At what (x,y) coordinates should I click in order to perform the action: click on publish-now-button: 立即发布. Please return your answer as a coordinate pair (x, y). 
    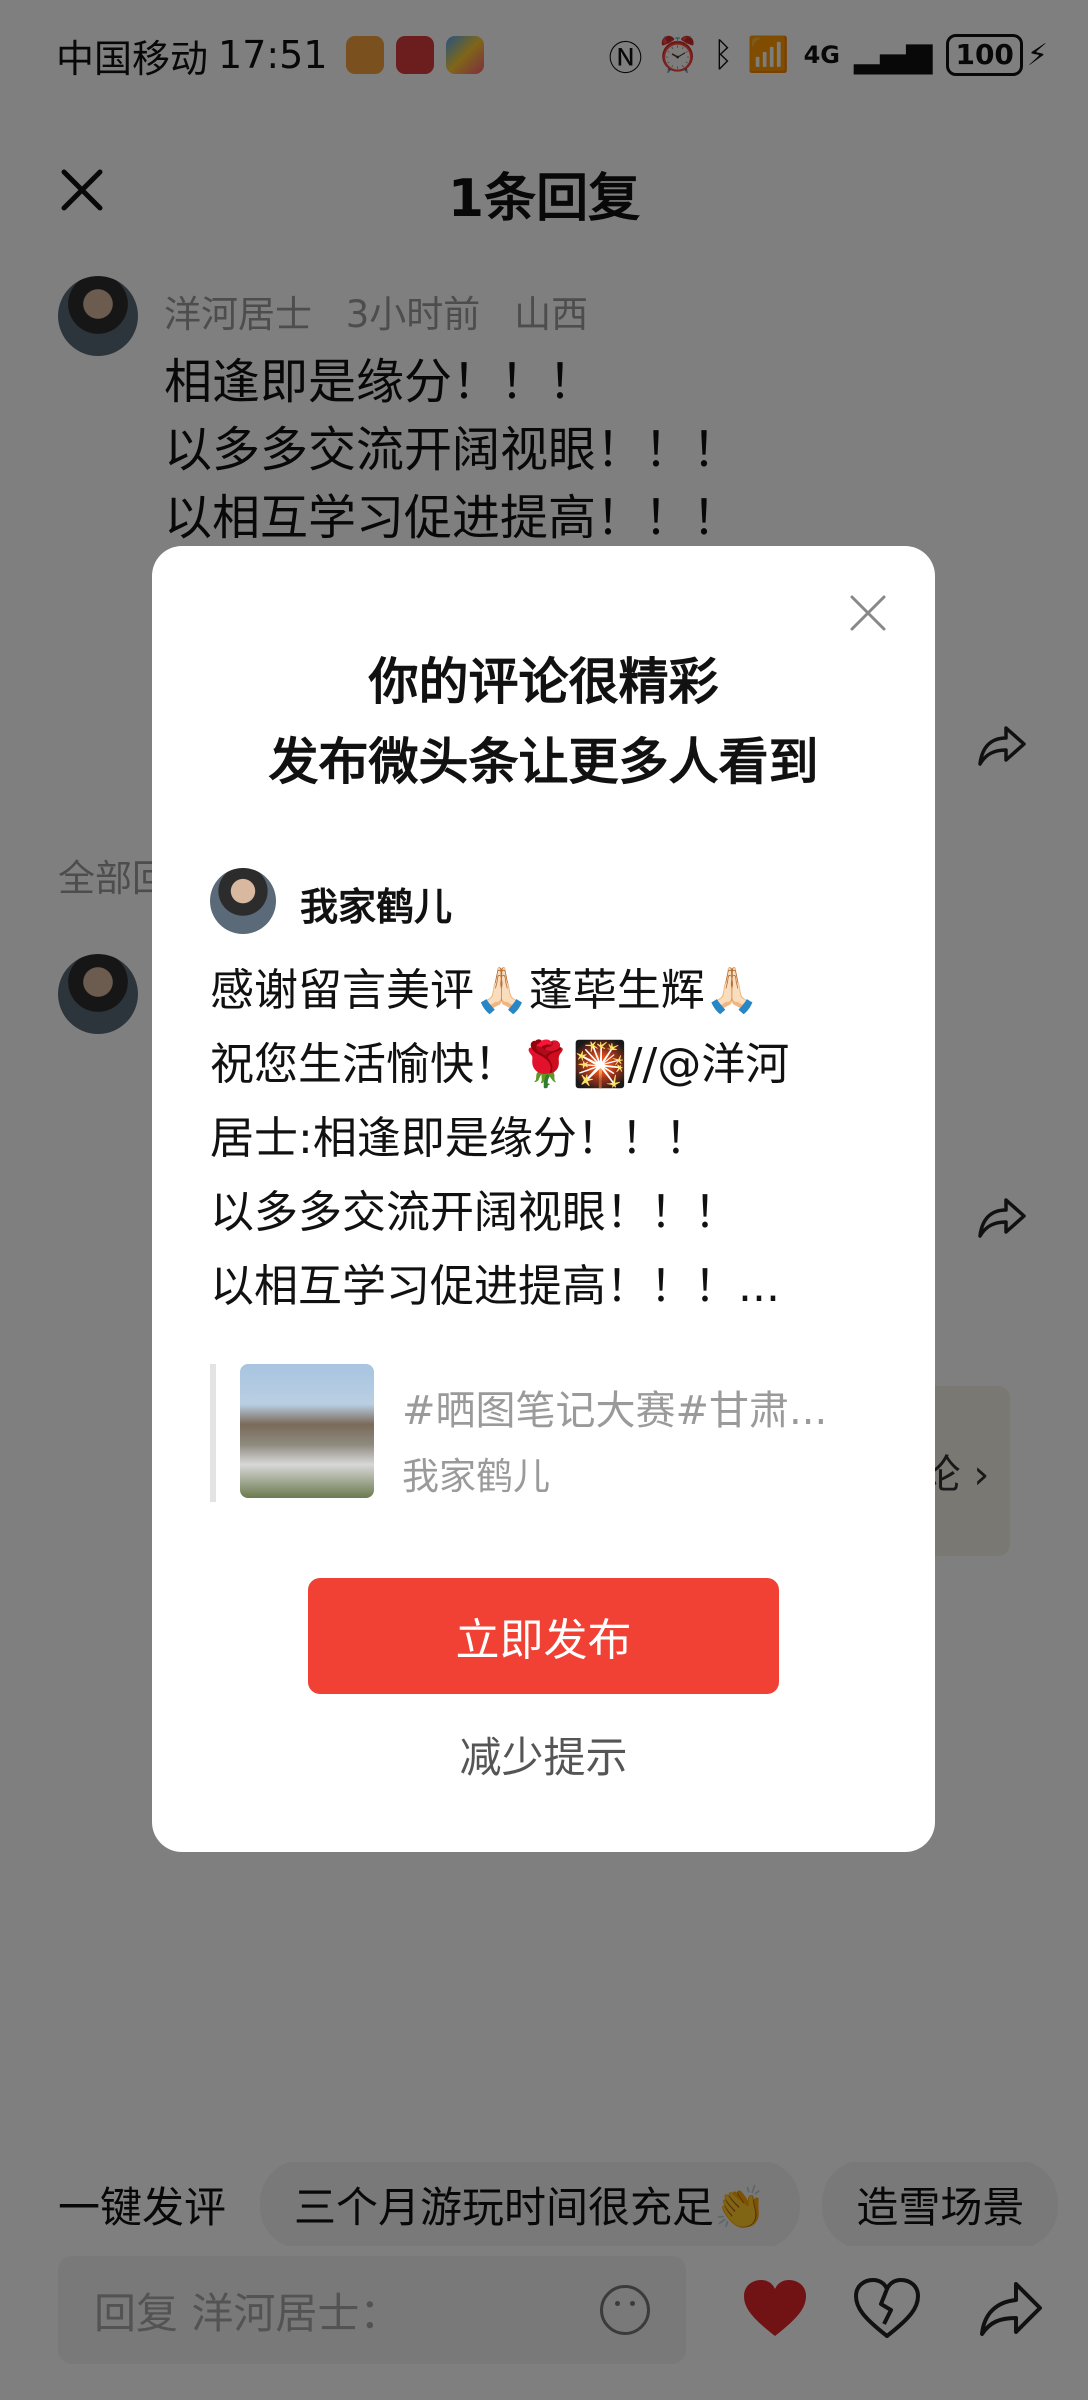
    Looking at the image, I should click on (543, 1636).